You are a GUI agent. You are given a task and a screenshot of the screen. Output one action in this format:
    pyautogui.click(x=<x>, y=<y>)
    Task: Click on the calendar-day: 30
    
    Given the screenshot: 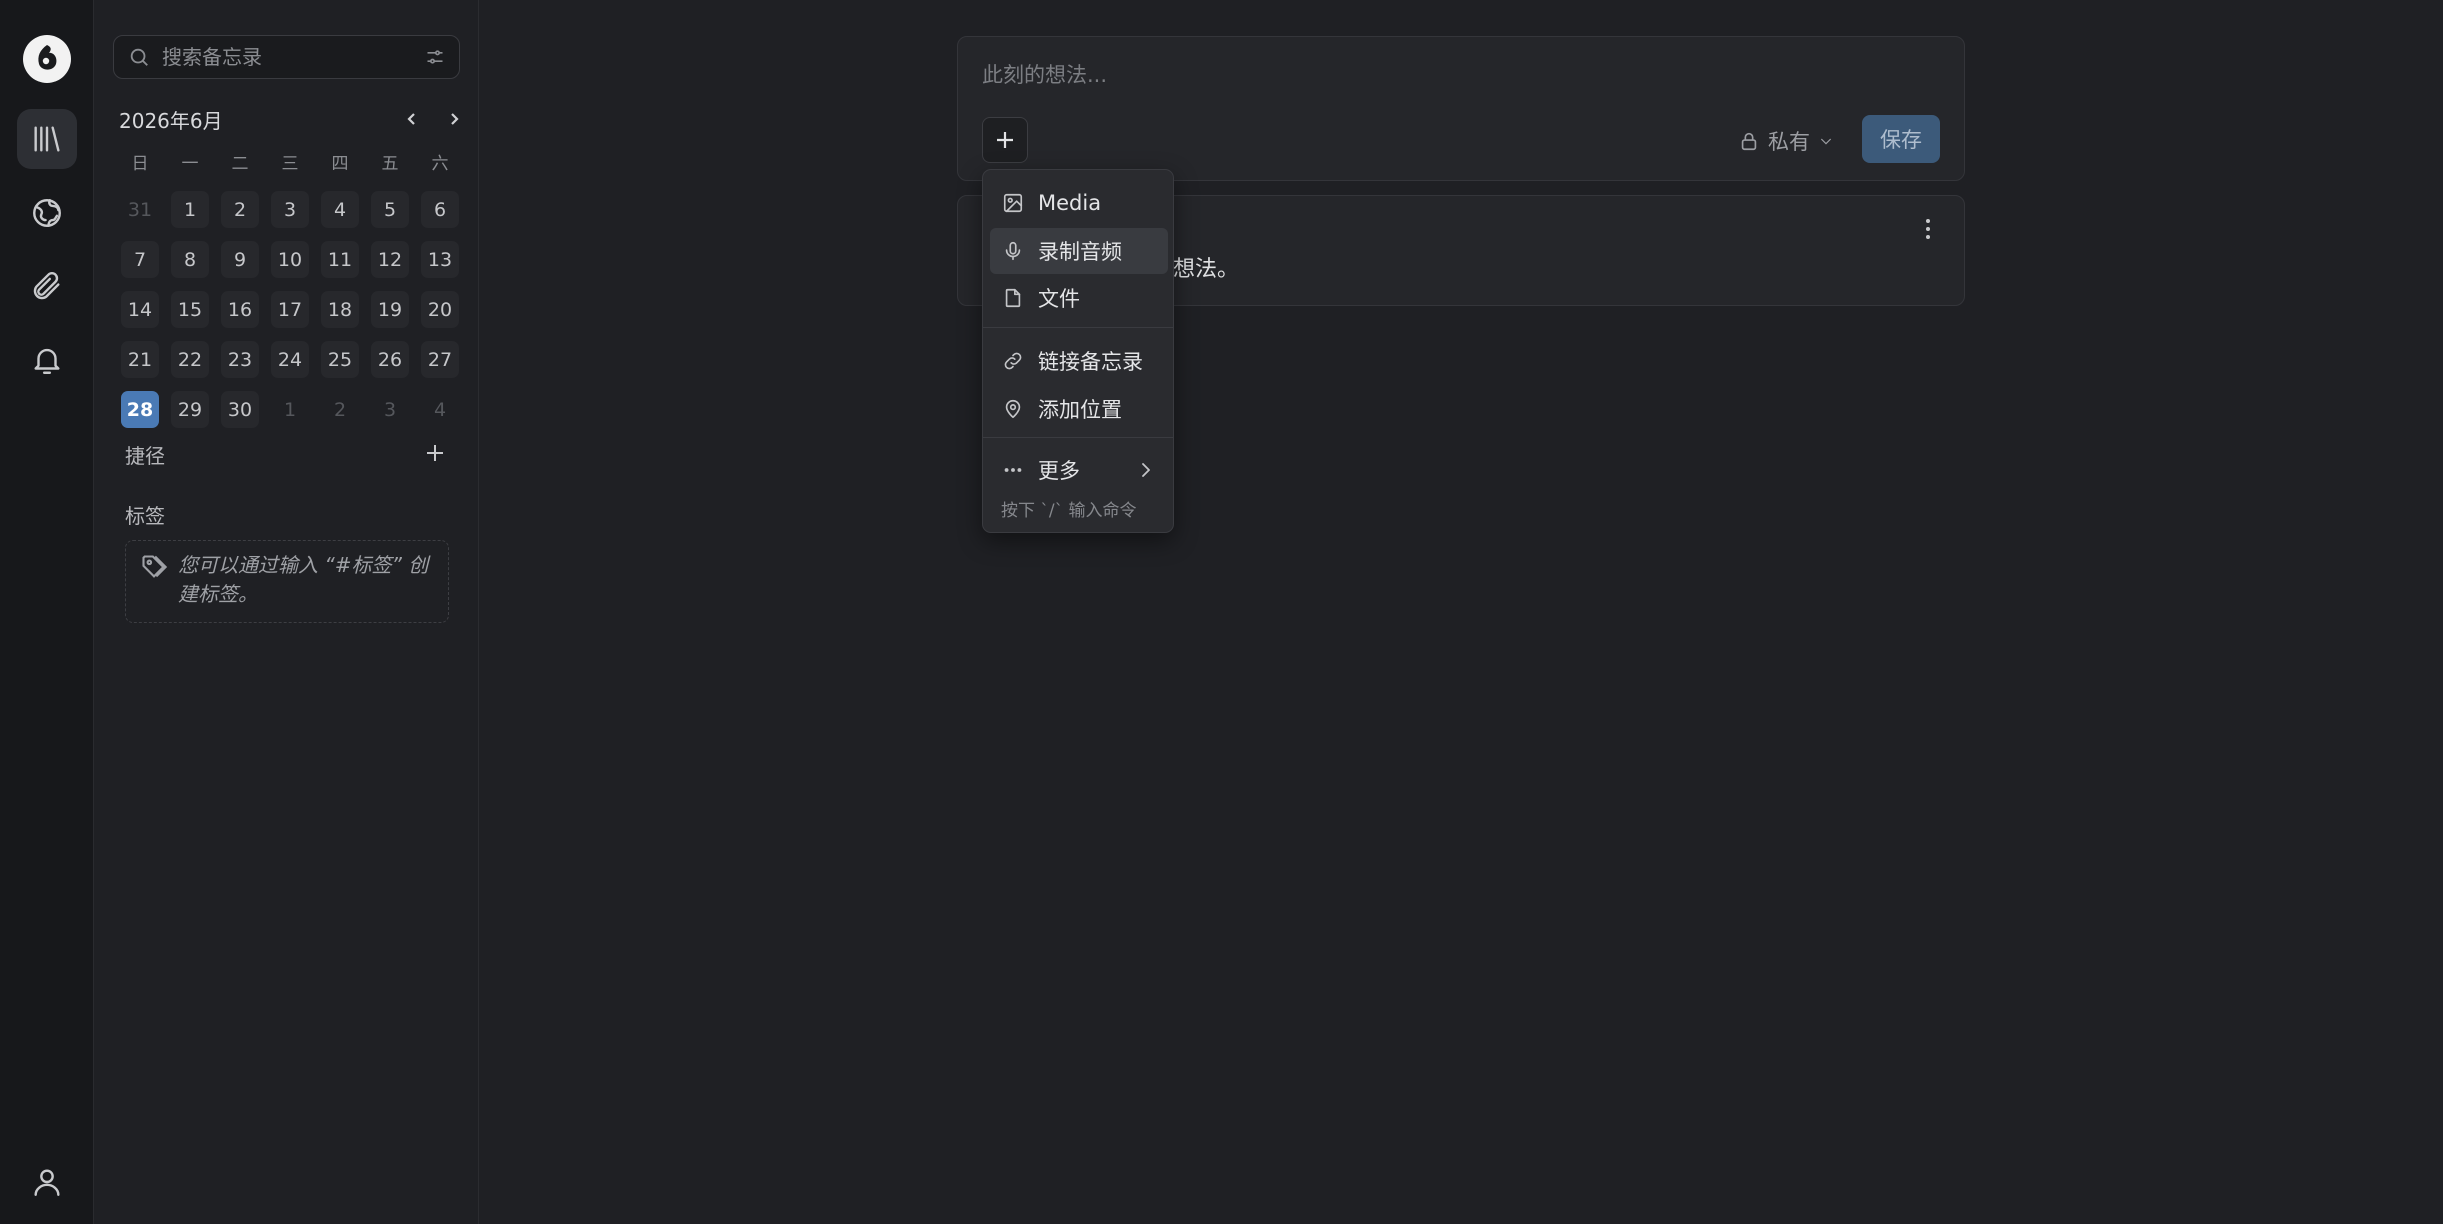 What is the action you would take?
    pyautogui.click(x=240, y=409)
    